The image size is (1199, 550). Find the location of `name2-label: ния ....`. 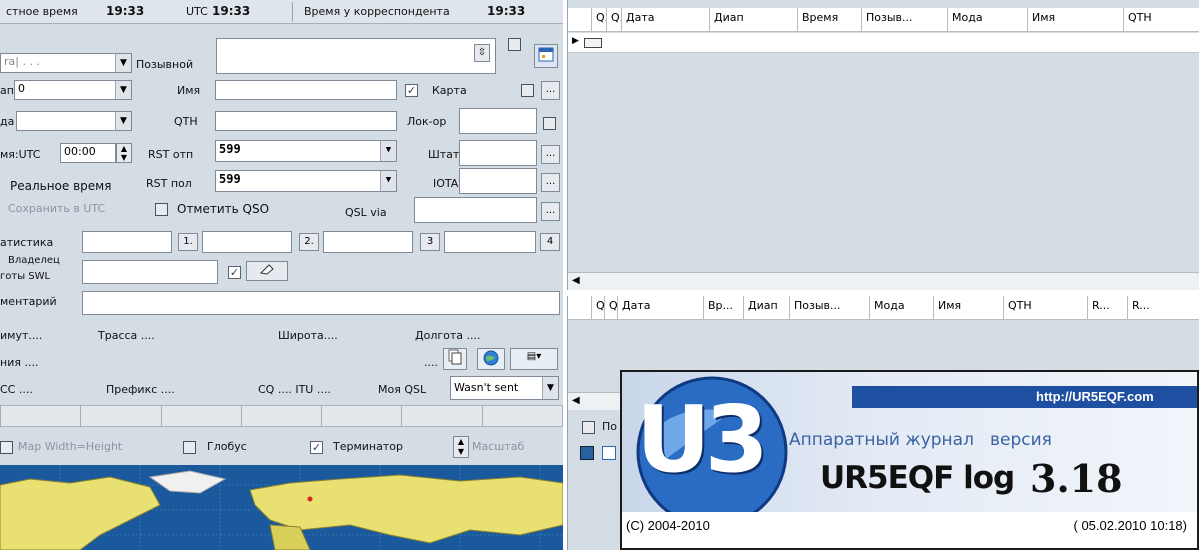

name2-label: ния .... is located at coordinates (19, 362).